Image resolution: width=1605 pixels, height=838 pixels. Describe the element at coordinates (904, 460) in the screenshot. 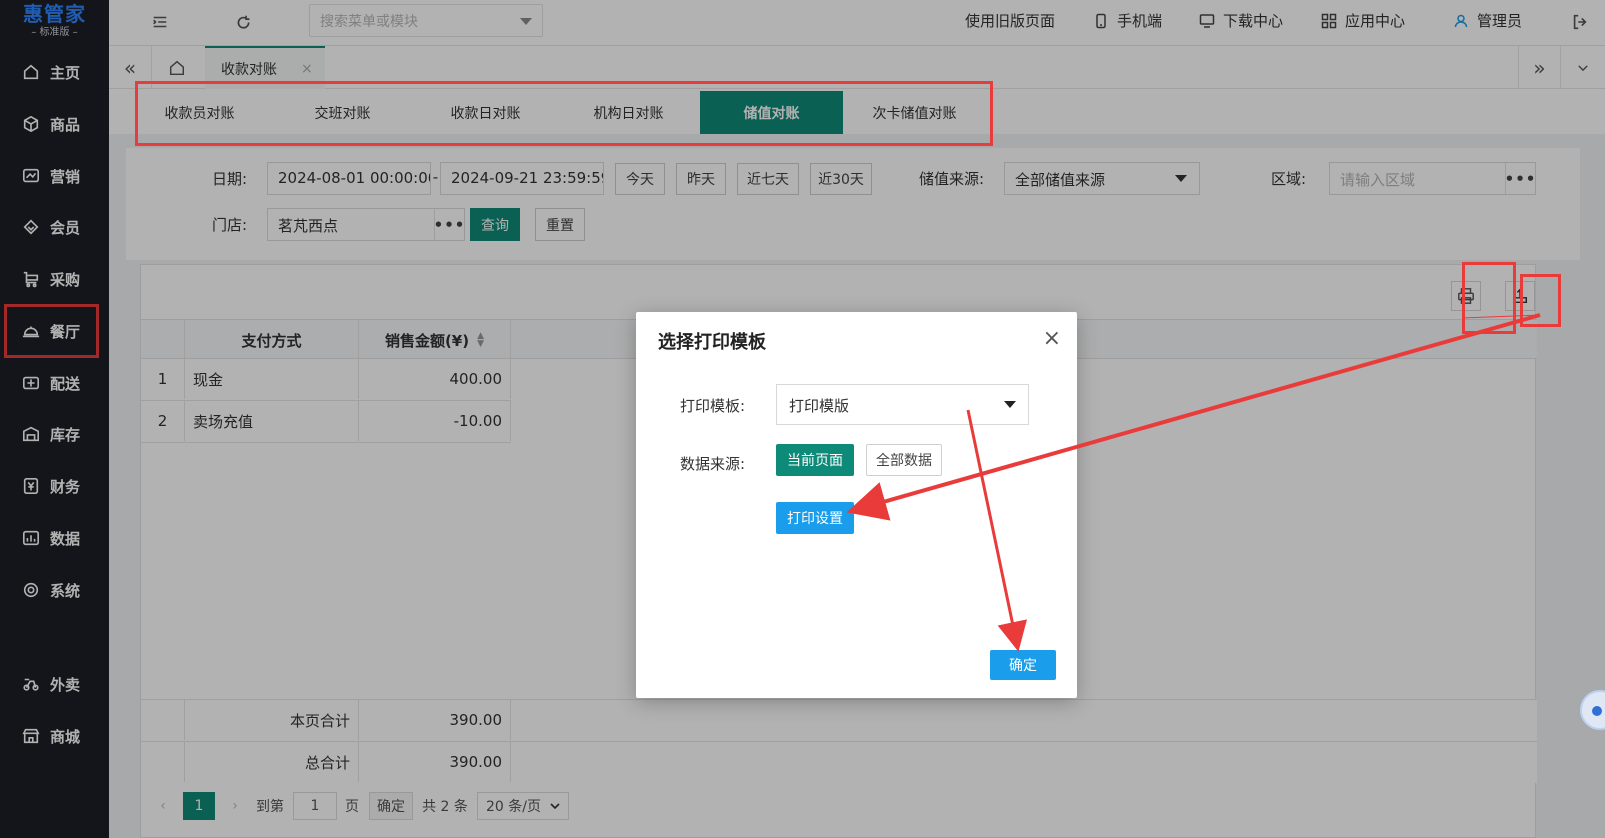

I see `source-all-data-button: 全部数据` at that location.